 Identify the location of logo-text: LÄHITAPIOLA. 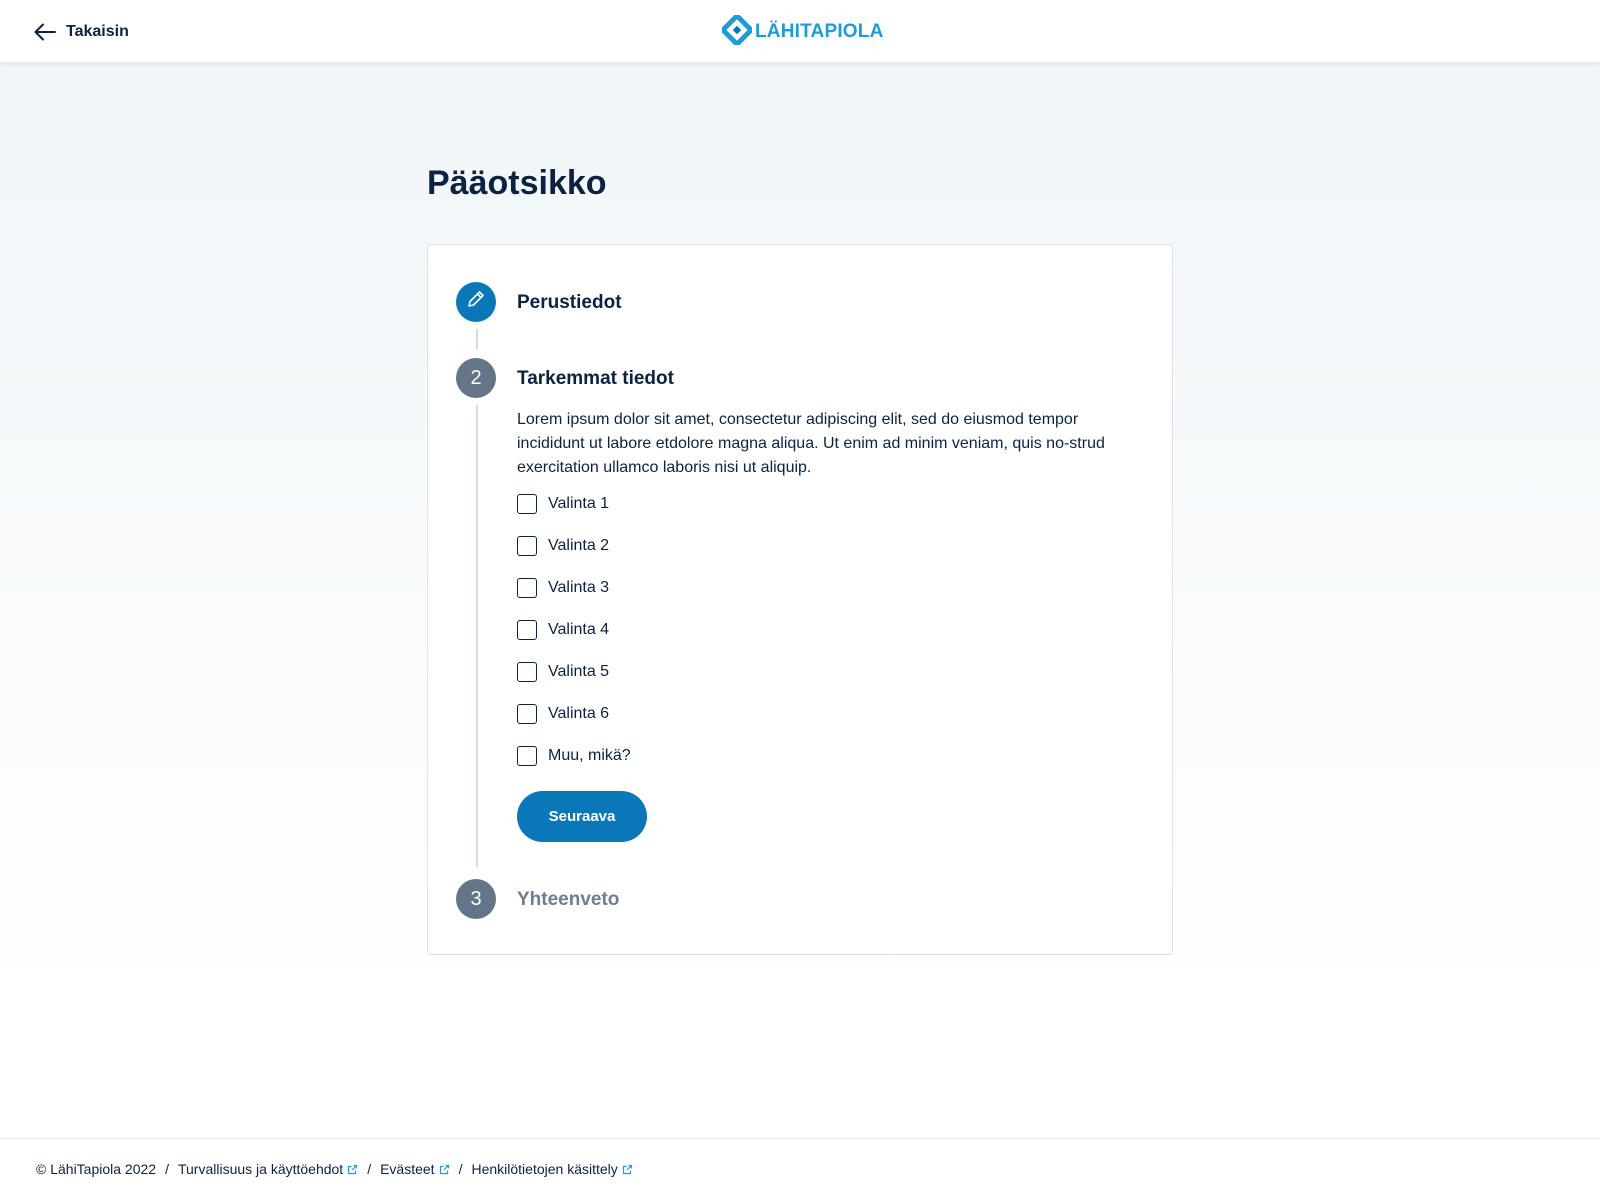
(819, 31).